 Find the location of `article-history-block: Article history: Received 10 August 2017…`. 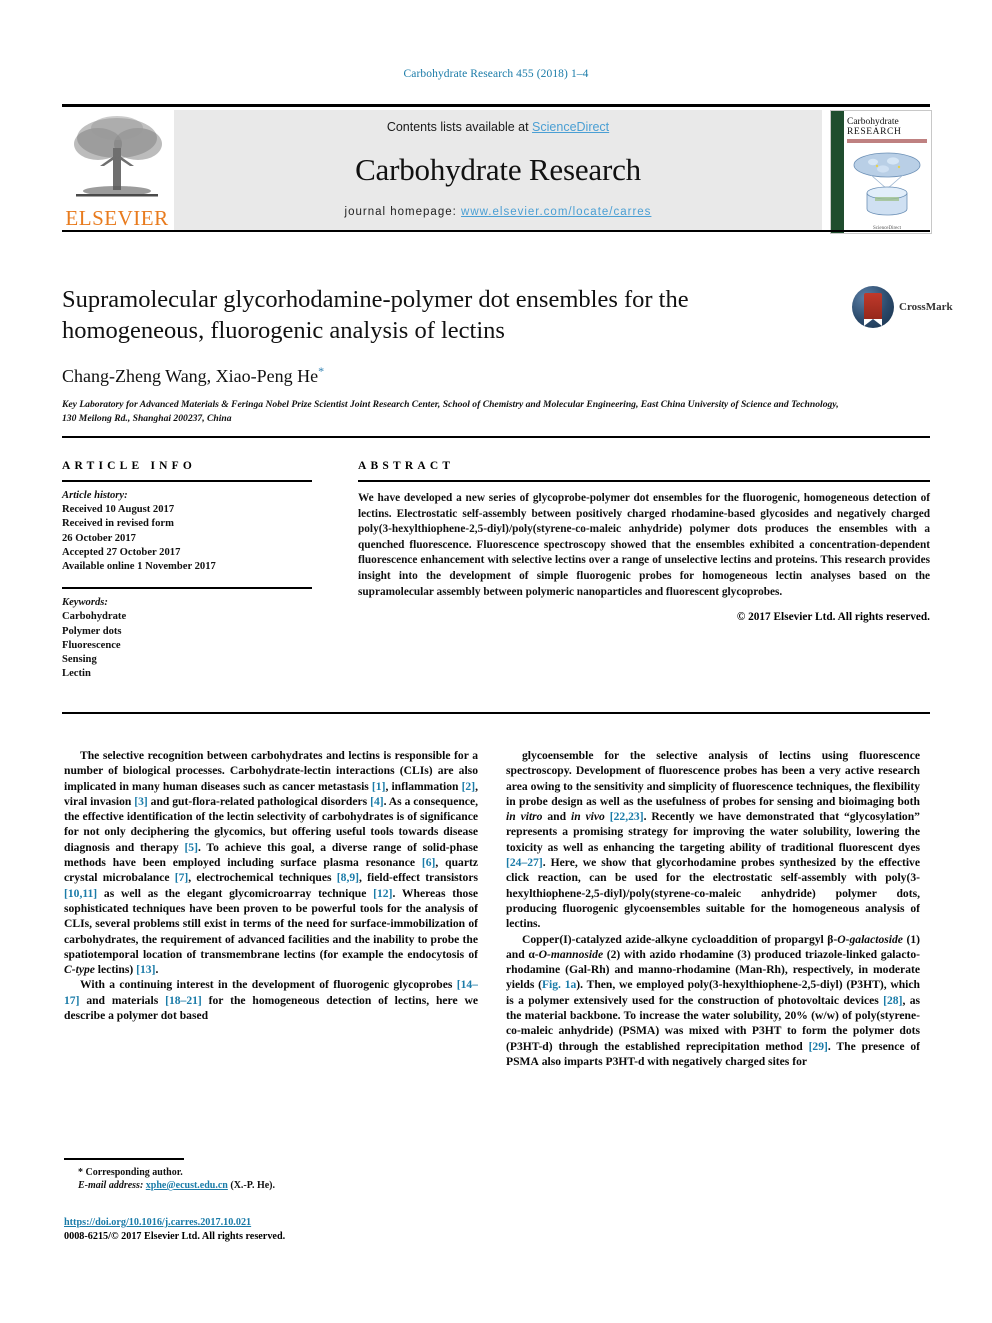

article-history-block: Article history: Received 10 August 2017… is located at coordinates (187, 531).